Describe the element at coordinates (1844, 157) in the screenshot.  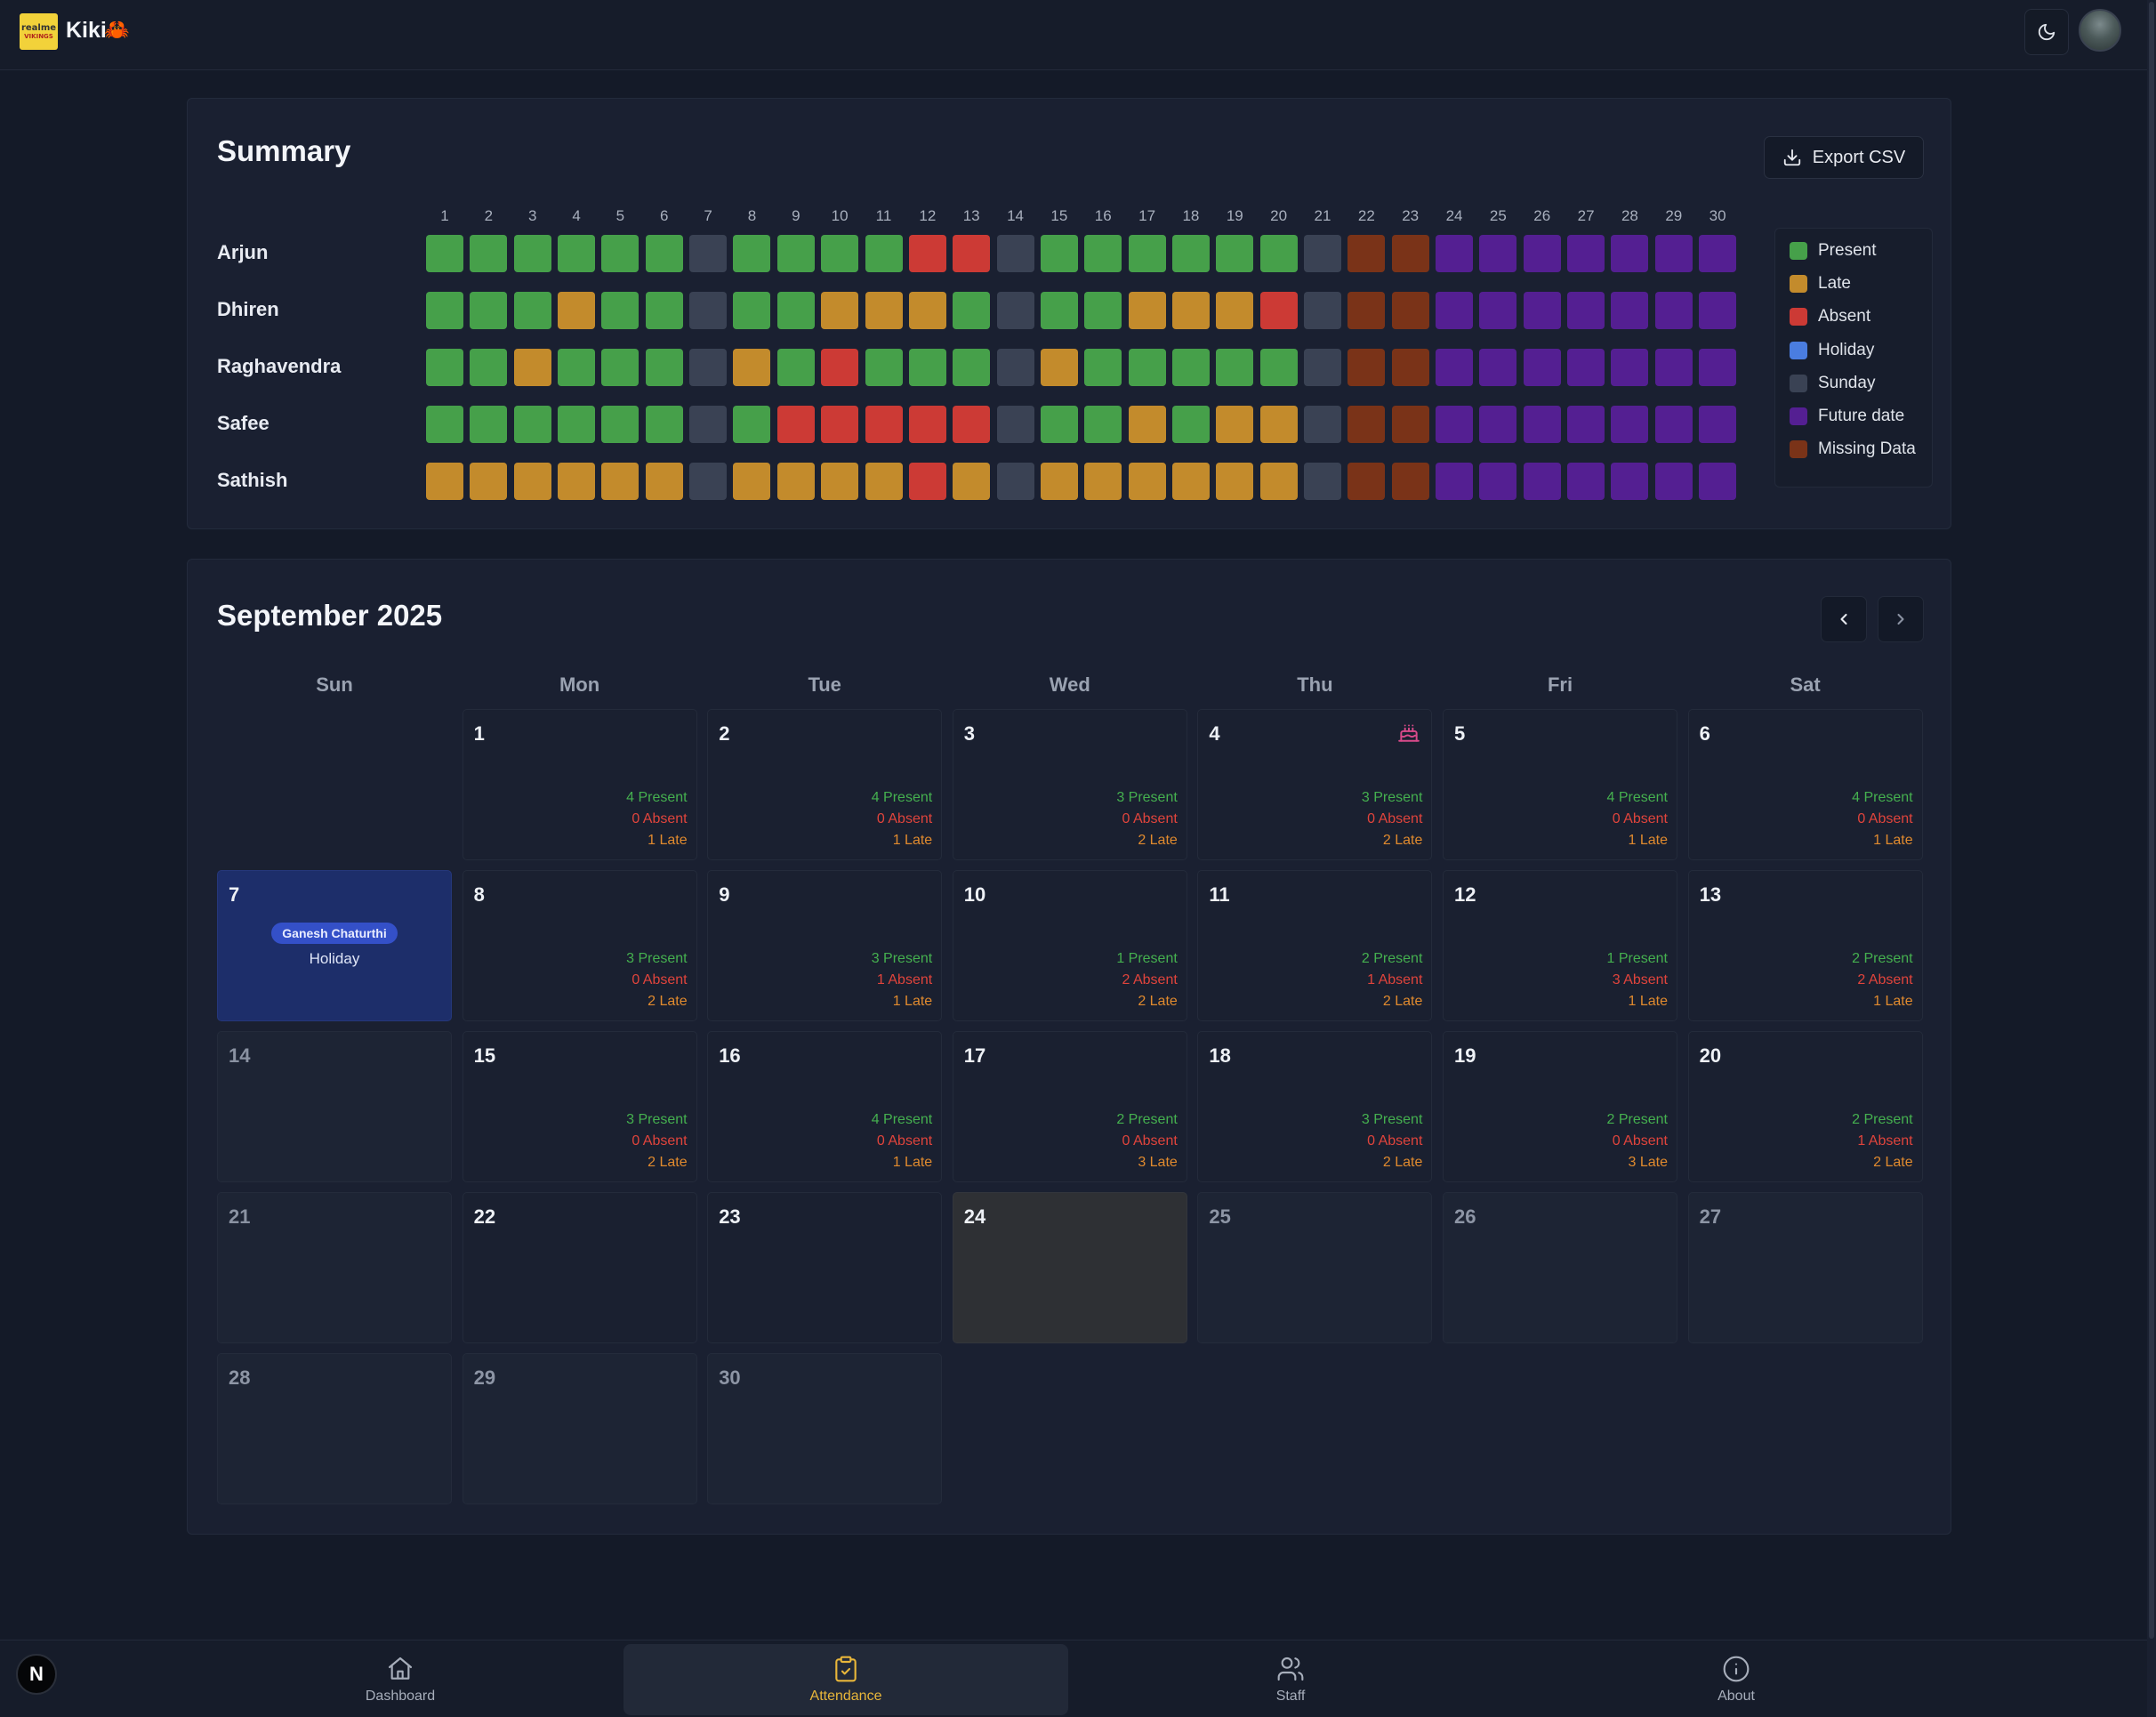
I see `export-csv-button: Export CSV` at that location.